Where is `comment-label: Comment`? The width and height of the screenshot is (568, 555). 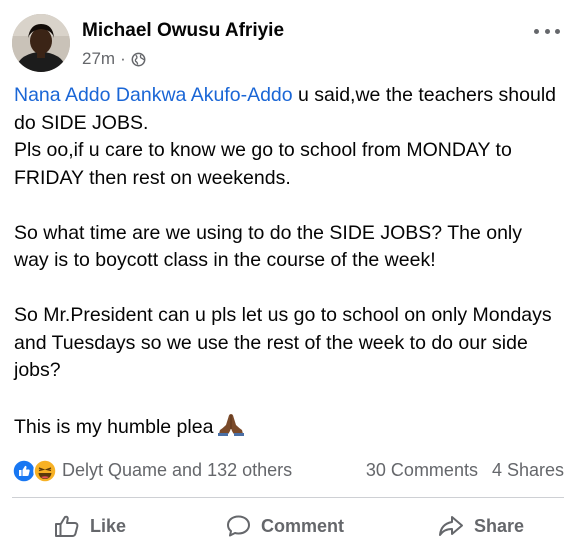
comment-label: Comment is located at coordinates (303, 525).